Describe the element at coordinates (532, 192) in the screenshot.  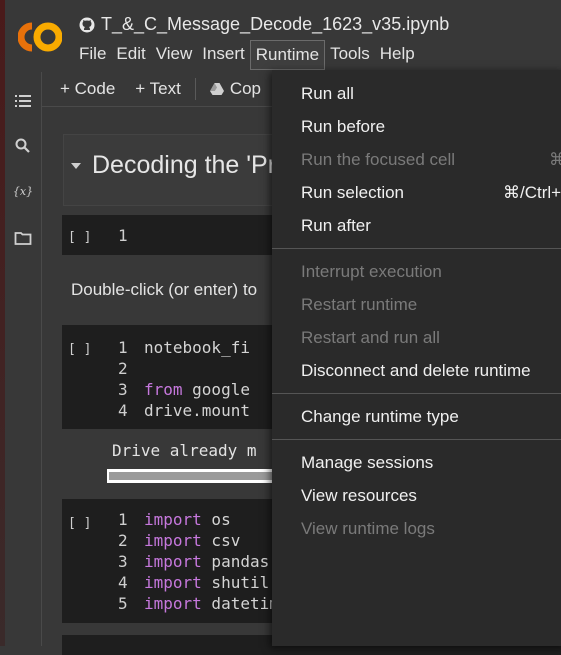
I see `shortcut-run-selection: ⌘/Ctrl+` at that location.